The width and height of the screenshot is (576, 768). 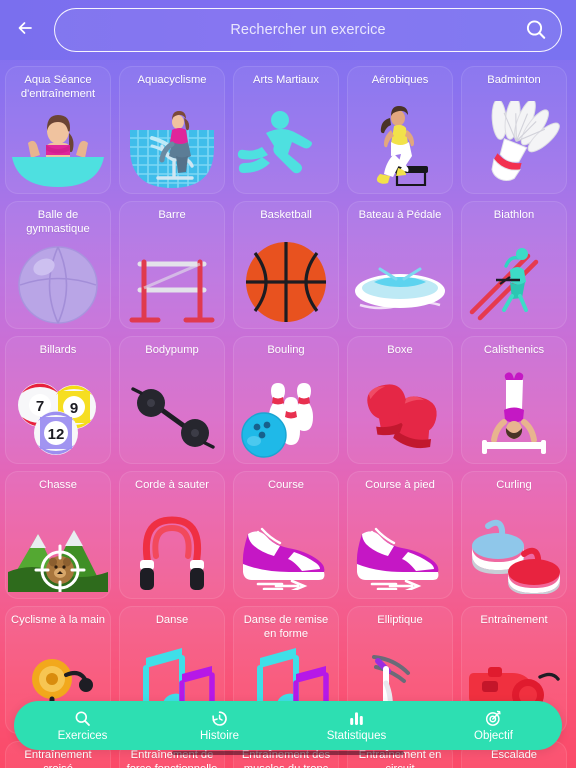 What do you see at coordinates (172, 417) in the screenshot?
I see `barbell-icon` at bounding box center [172, 417].